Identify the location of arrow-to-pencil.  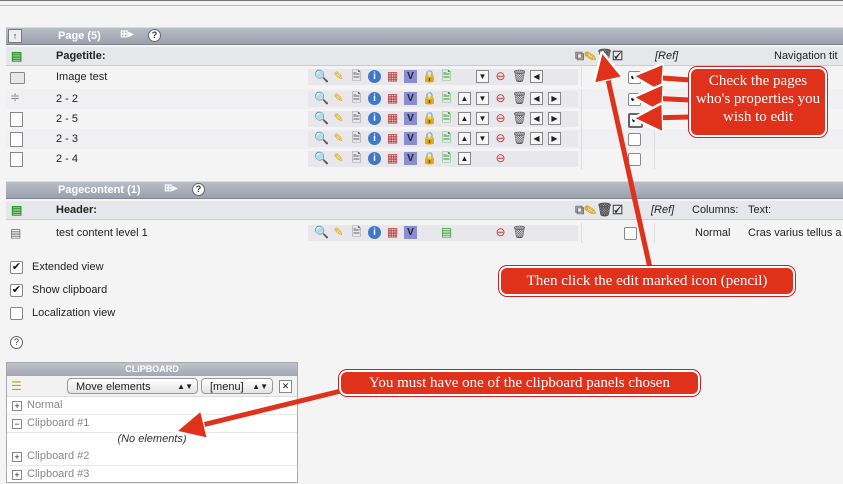
(629, 168).